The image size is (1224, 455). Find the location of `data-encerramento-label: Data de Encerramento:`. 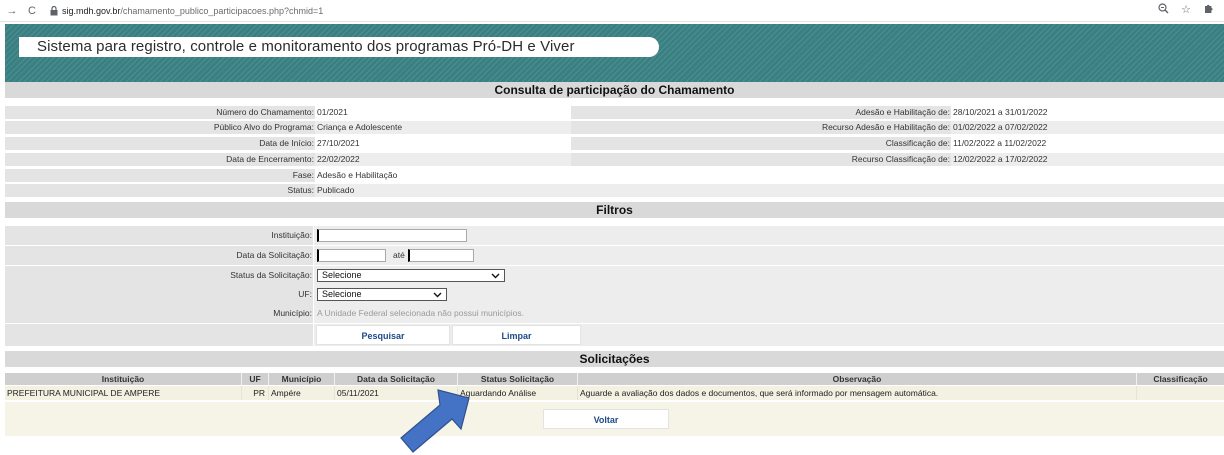

data-encerramento-label: Data de Encerramento: is located at coordinates (160, 159).